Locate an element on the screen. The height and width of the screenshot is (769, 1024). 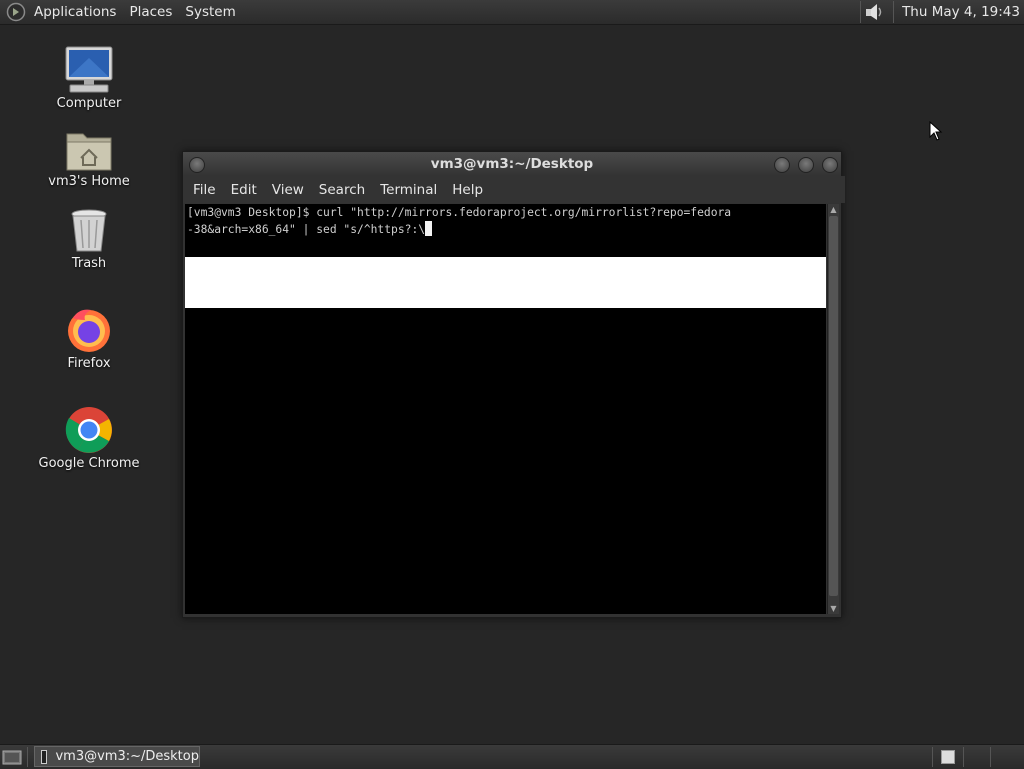
computer-icon is located at coordinates (89, 69).